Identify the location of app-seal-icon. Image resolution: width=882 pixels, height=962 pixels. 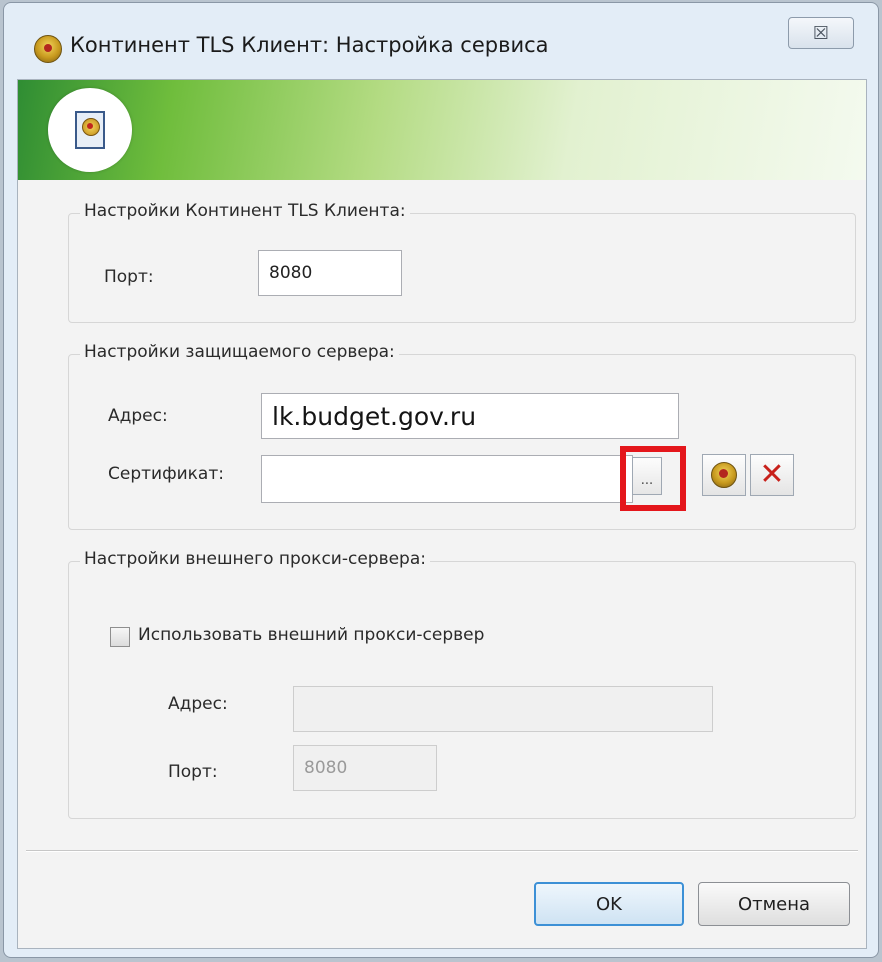
(48, 49).